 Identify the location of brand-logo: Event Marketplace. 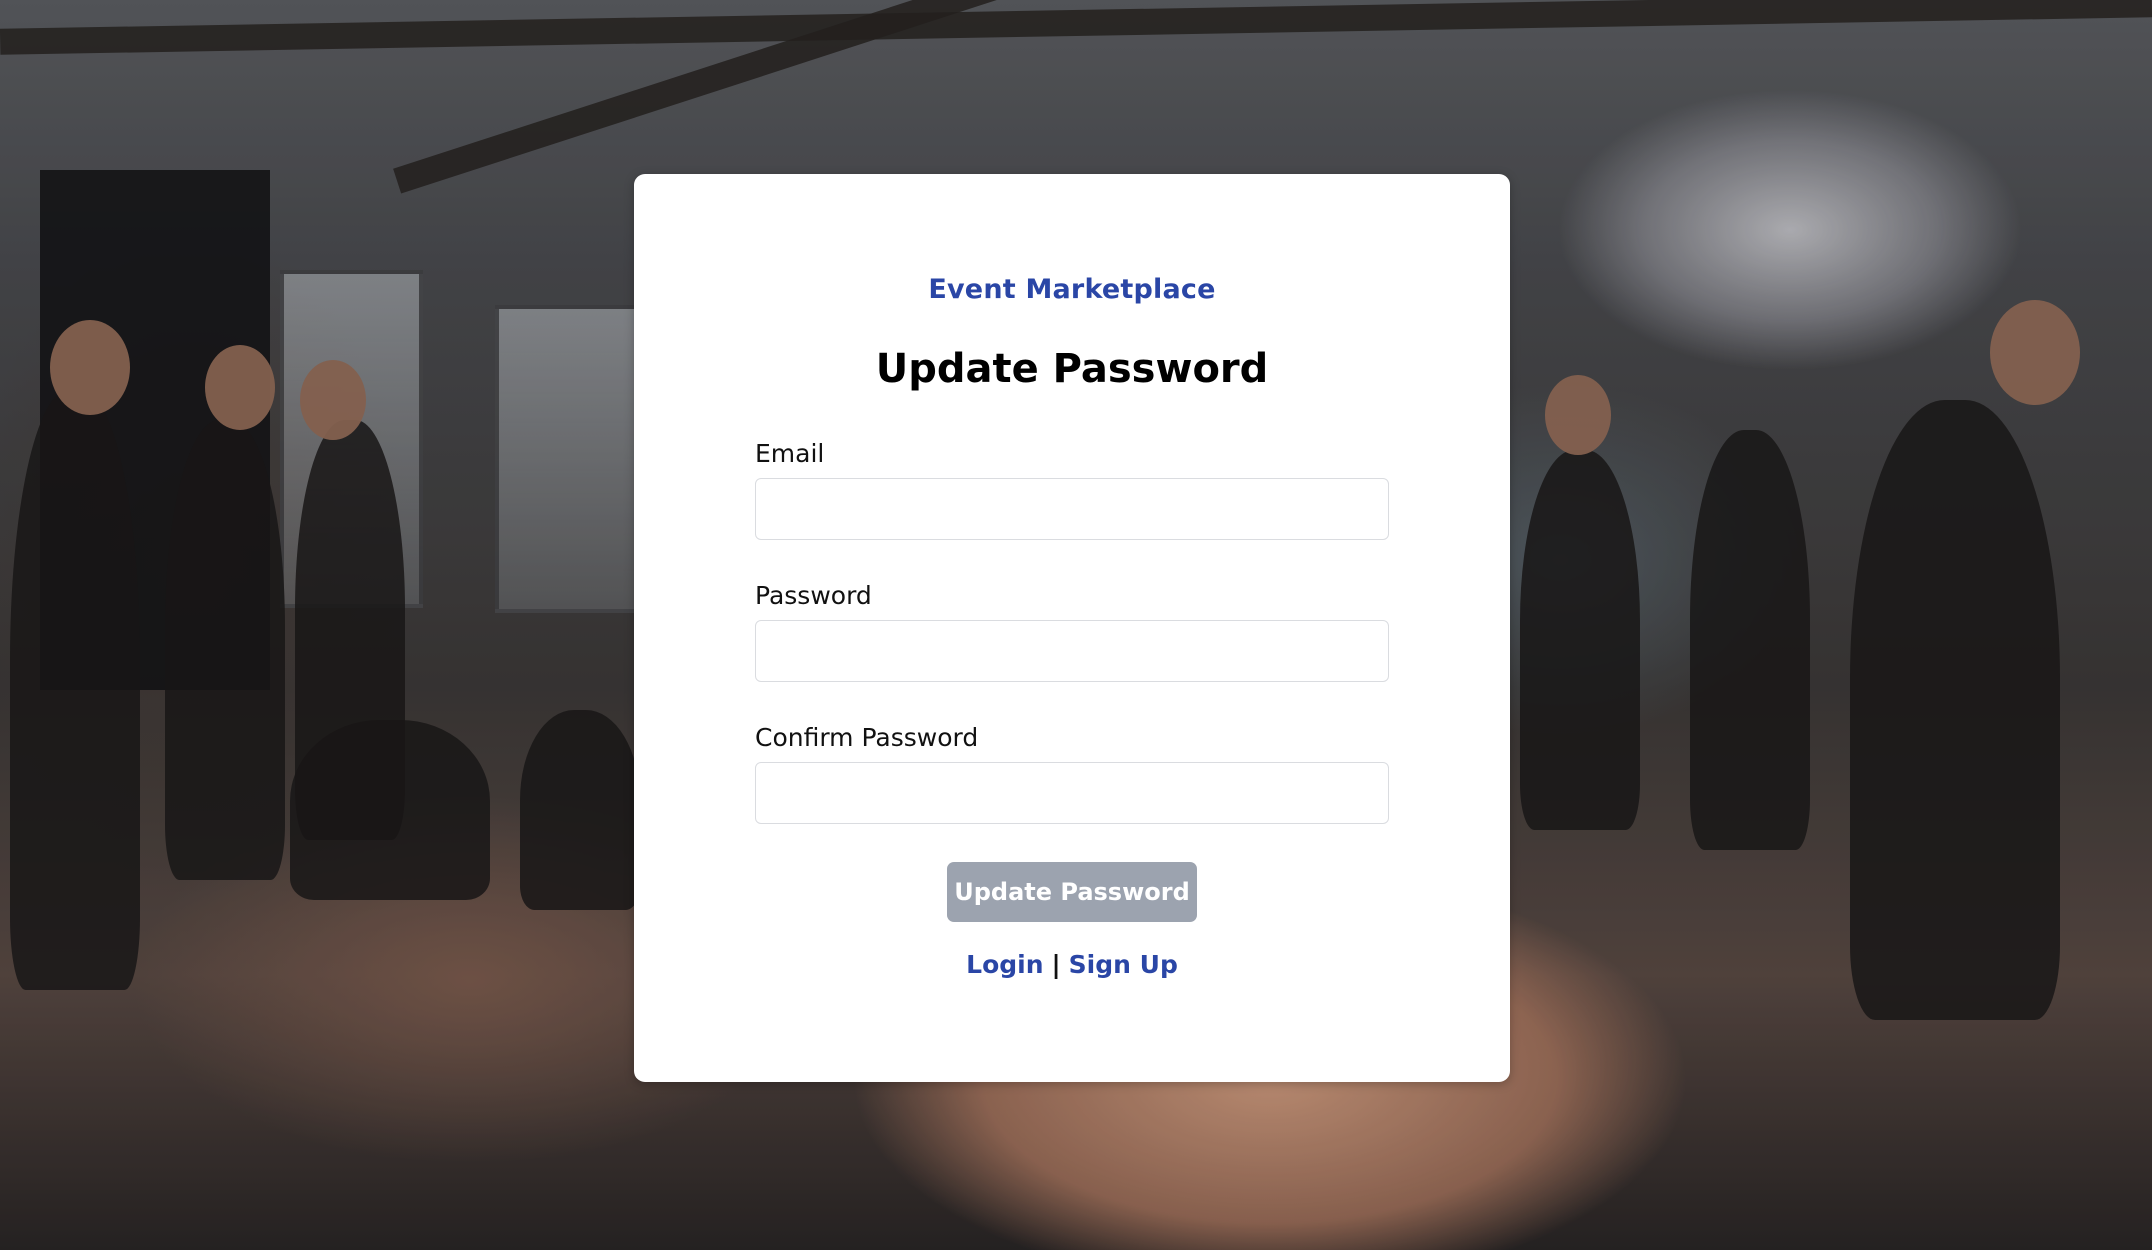
(1072, 289).